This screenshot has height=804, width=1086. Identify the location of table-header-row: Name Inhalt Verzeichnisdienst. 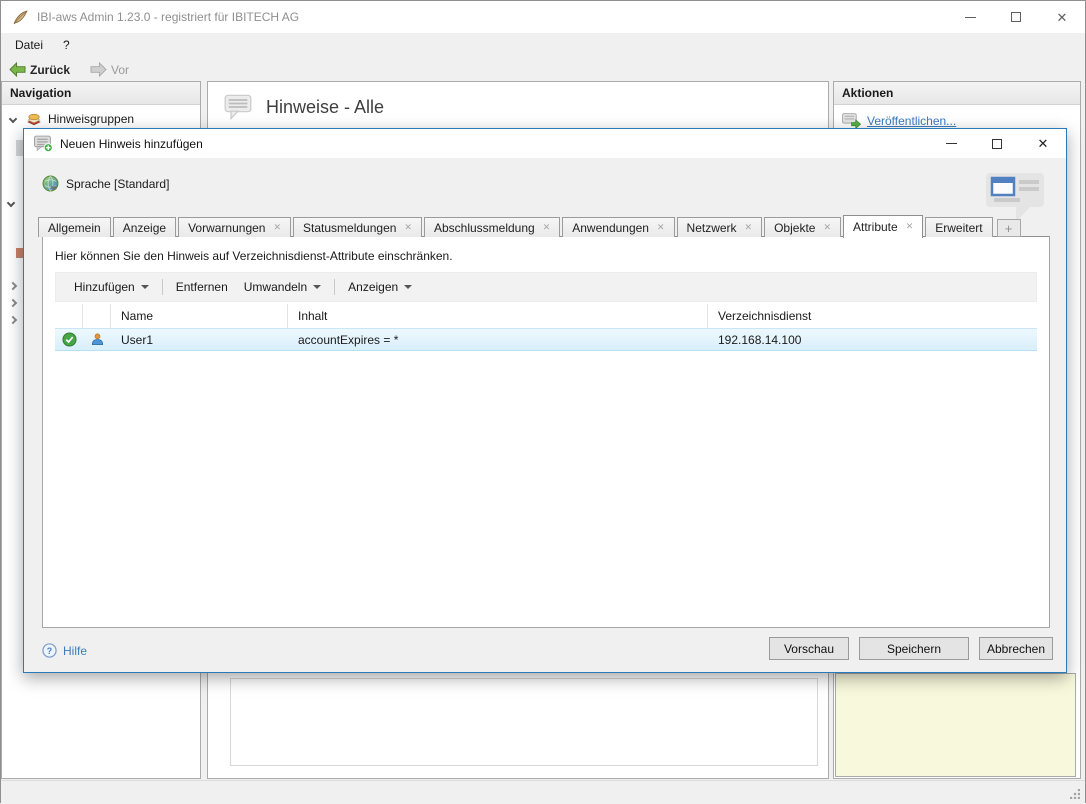
(546, 316).